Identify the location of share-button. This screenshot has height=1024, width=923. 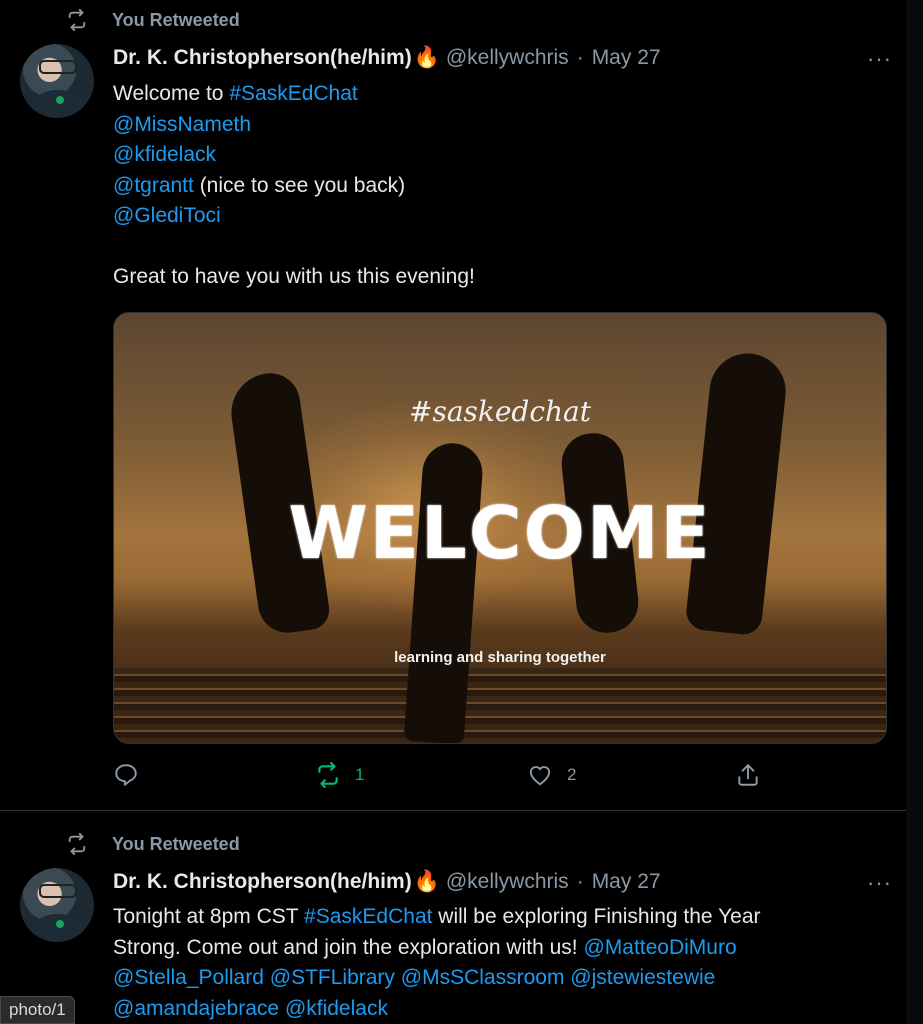
(748, 775).